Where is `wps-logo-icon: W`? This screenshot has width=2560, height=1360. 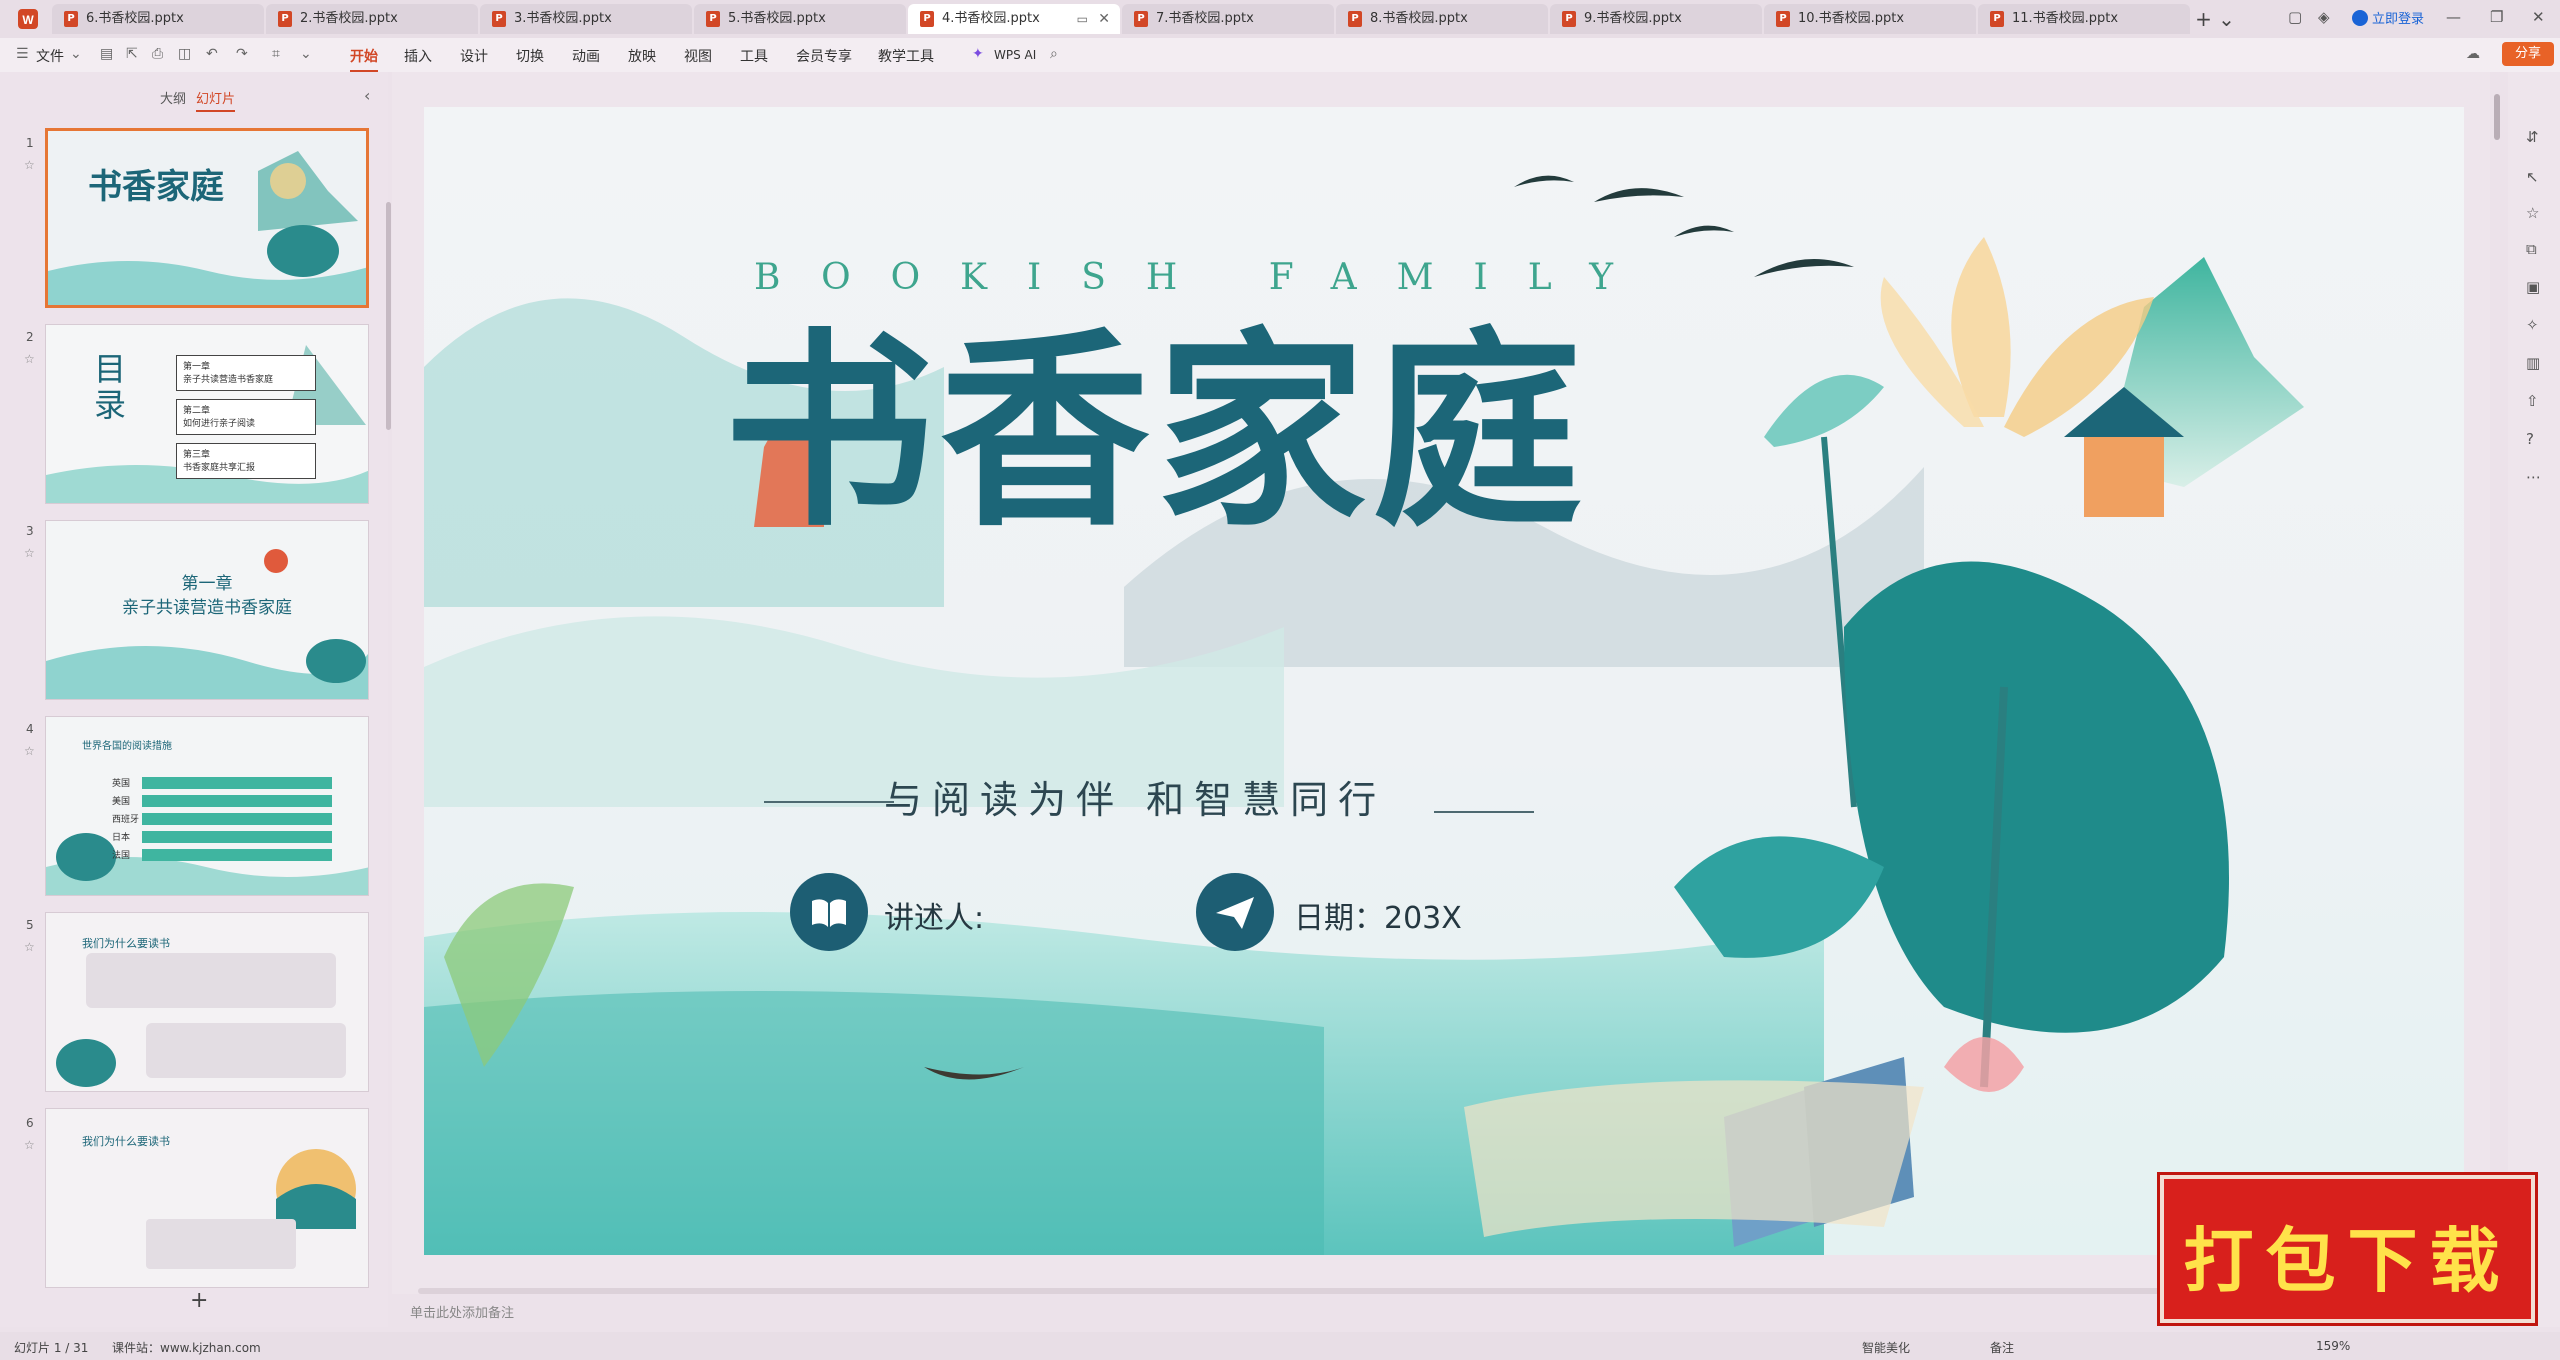
wps-logo-icon: W is located at coordinates (28, 19).